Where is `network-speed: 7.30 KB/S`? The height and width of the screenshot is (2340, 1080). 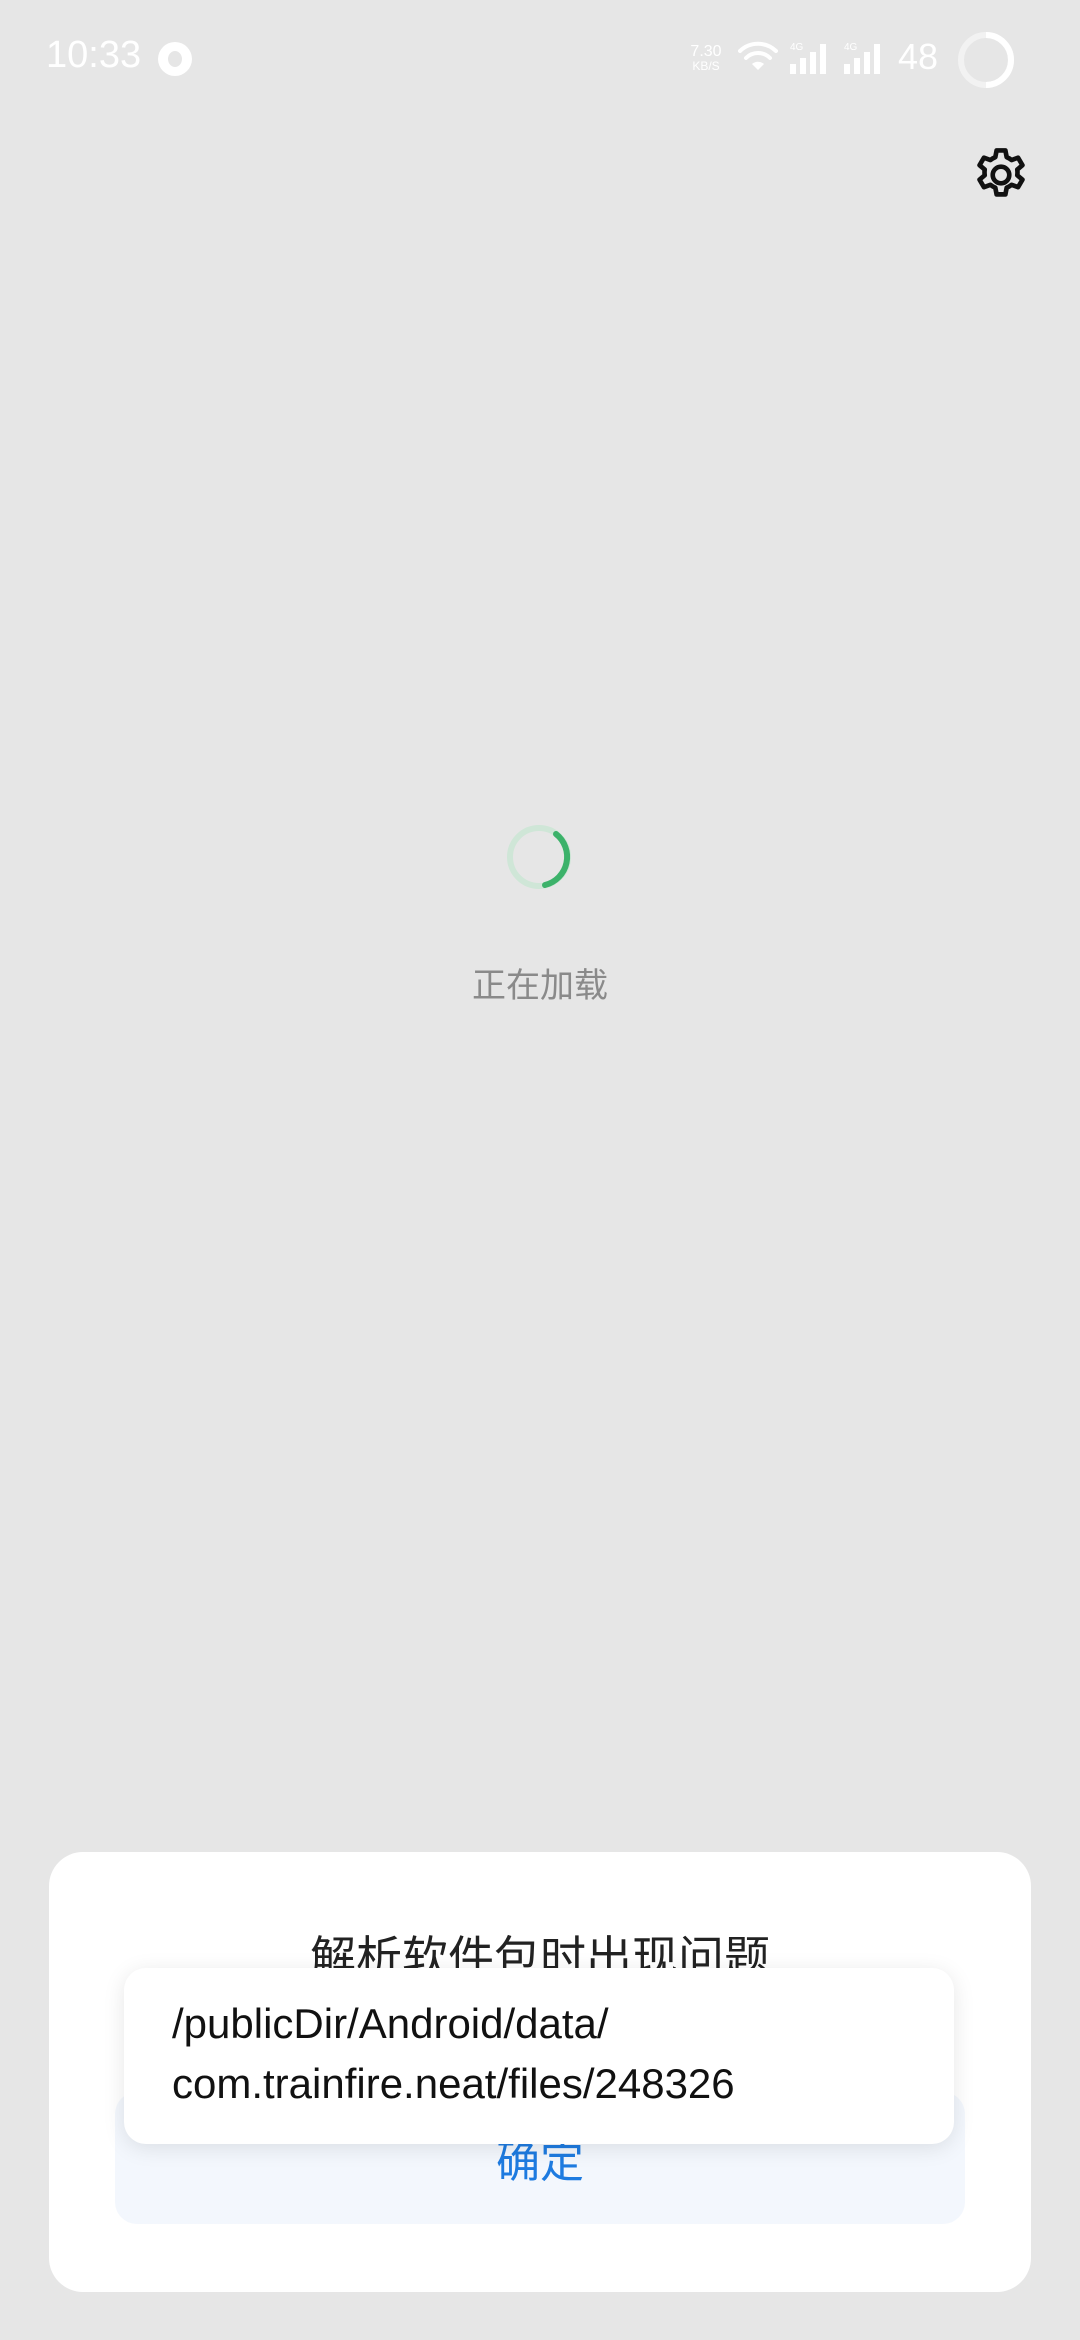
network-speed: 7.30 KB/S is located at coordinates (706, 59).